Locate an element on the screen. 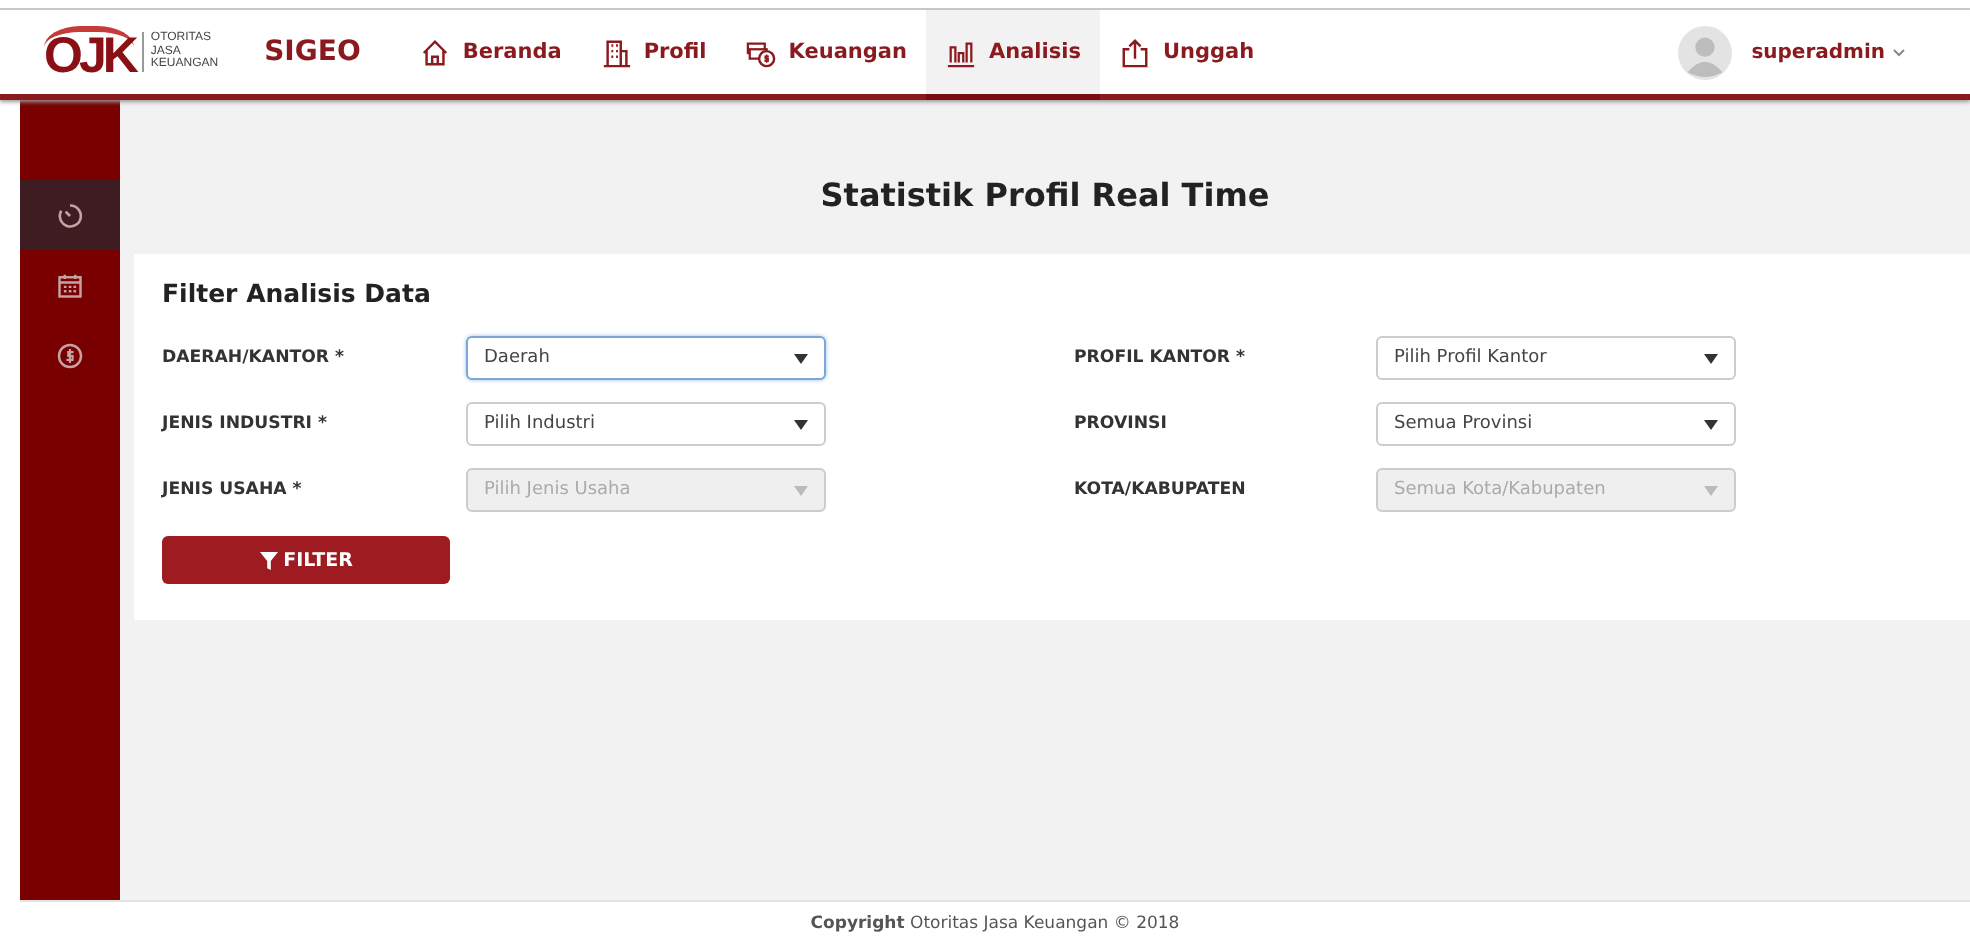 The image size is (1970, 944). select-field: Pilih Industri is located at coordinates (646, 424).